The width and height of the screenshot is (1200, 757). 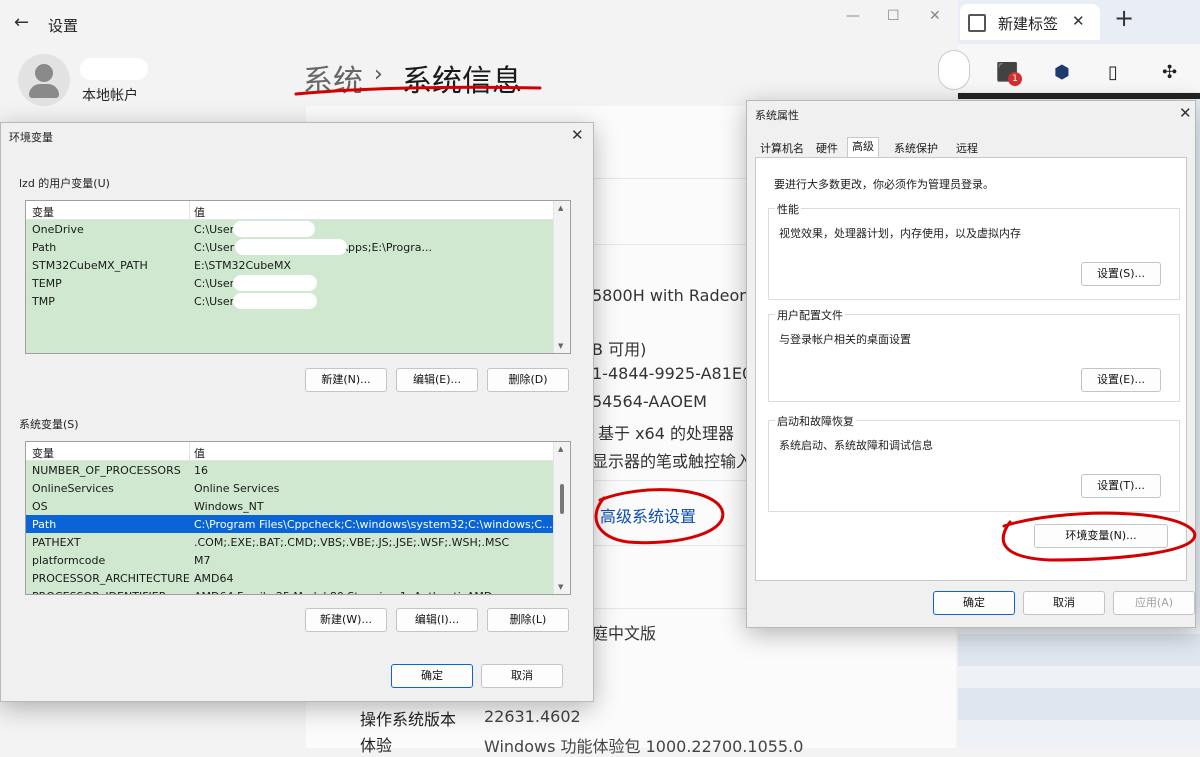 What do you see at coordinates (659, 516) in the screenshot?
I see `advanced-link-circle-annotation` at bounding box center [659, 516].